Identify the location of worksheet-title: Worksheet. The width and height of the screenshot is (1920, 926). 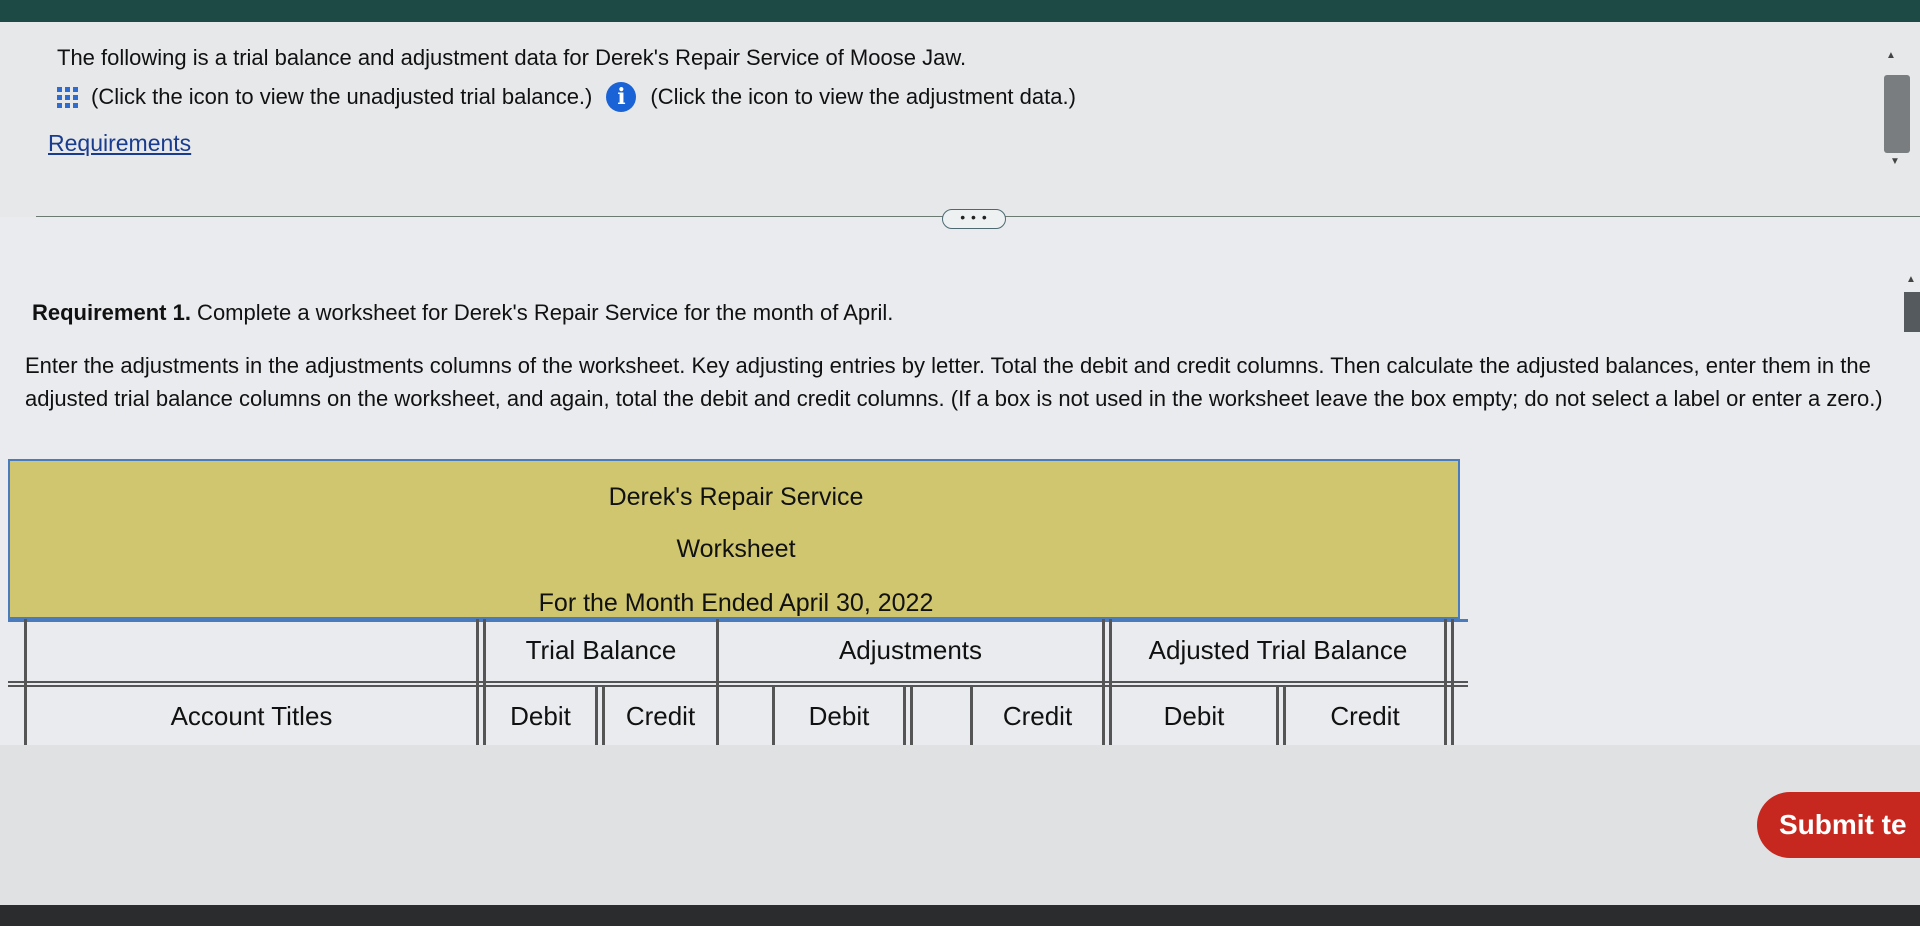
(736, 549).